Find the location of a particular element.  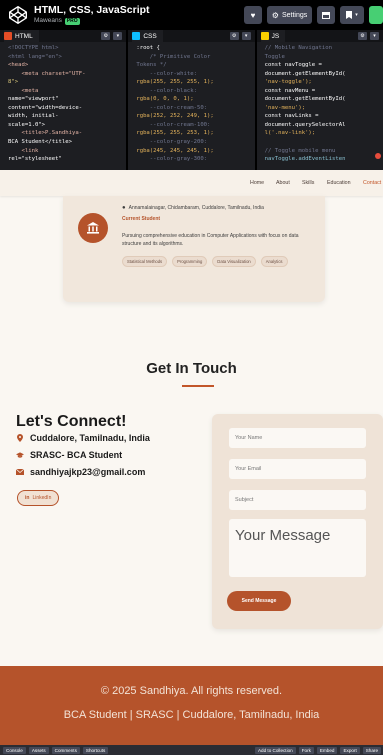

js-editor-header: JS ⚙ ▾ is located at coordinates (319, 36).